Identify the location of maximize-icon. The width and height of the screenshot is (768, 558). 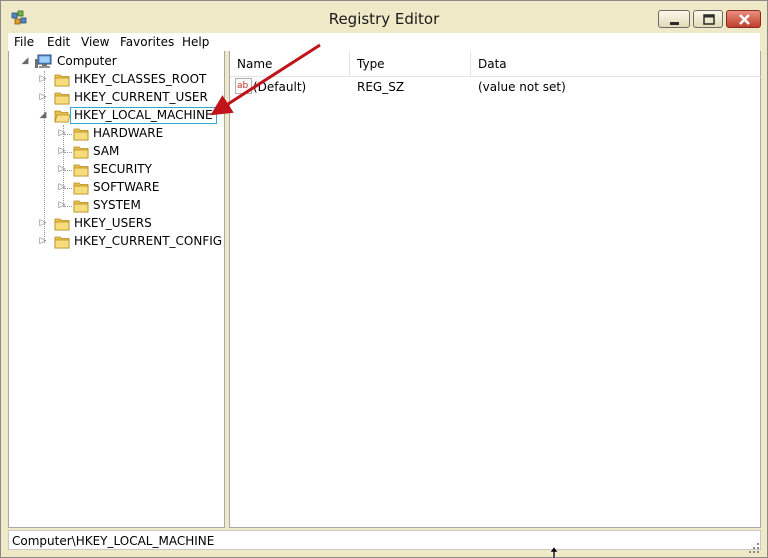
(709, 19).